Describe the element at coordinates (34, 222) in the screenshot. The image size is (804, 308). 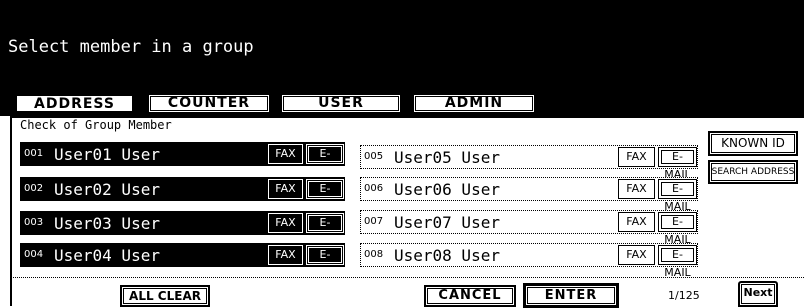
I see `member-number: 003` at that location.